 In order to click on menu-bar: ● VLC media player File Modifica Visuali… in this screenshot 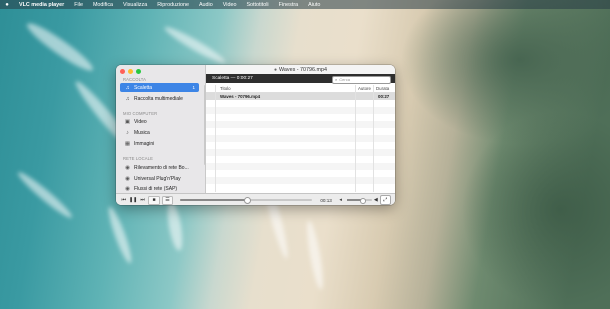, I will do `click(305, 4)`.